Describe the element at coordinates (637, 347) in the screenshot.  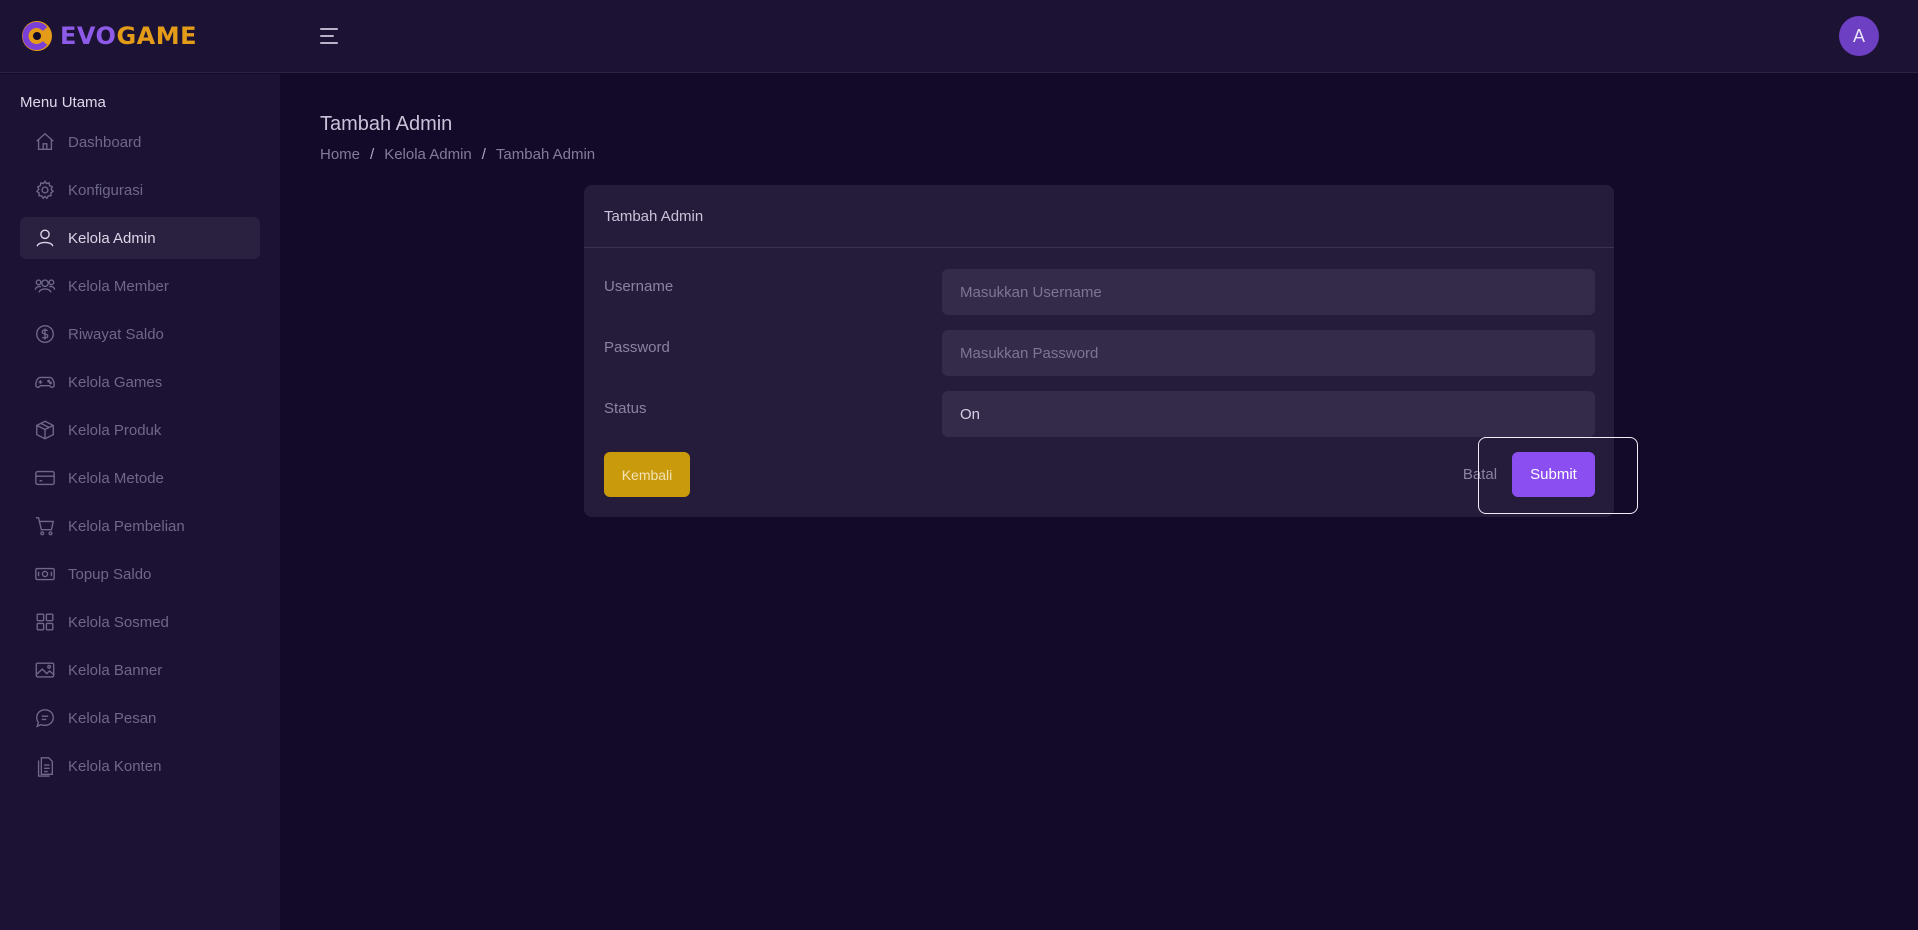
I see `password-label: Password` at that location.